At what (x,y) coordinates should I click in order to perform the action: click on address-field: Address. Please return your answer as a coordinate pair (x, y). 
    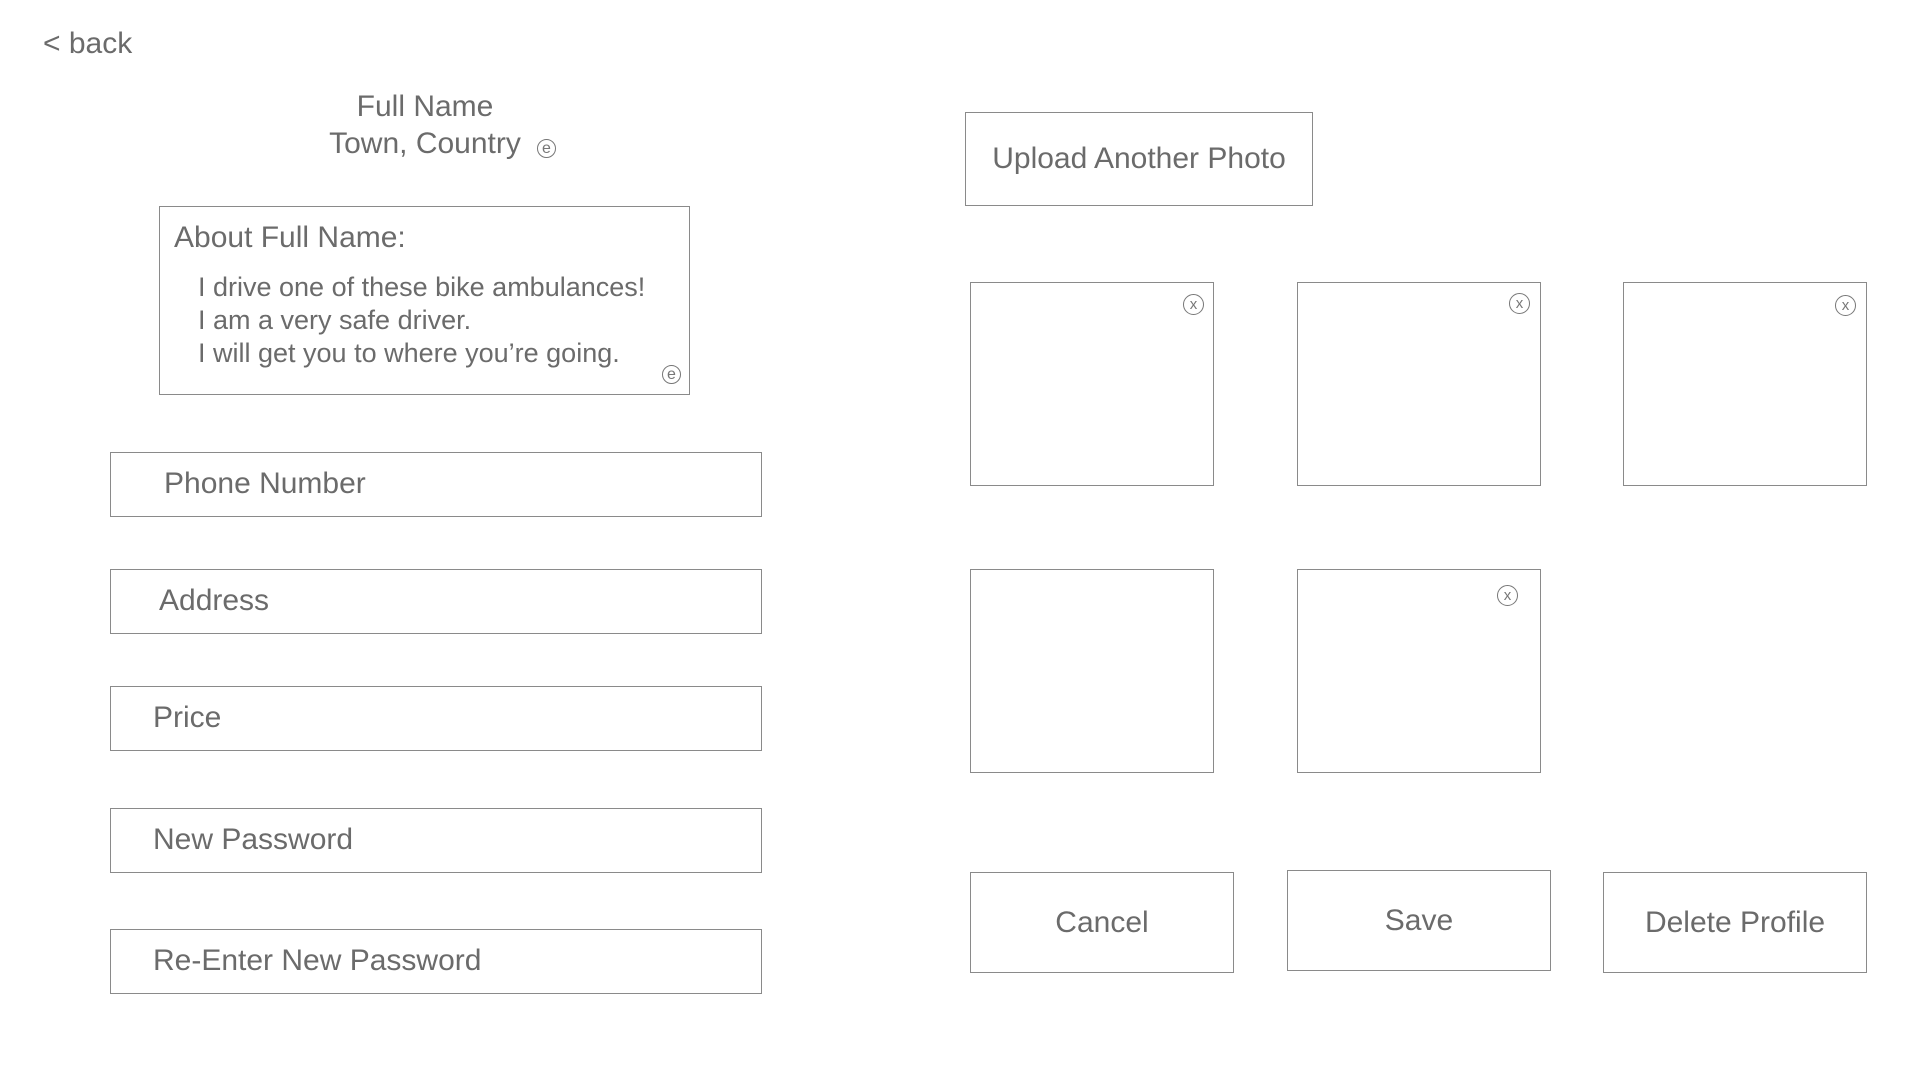
    Looking at the image, I should click on (436, 601).